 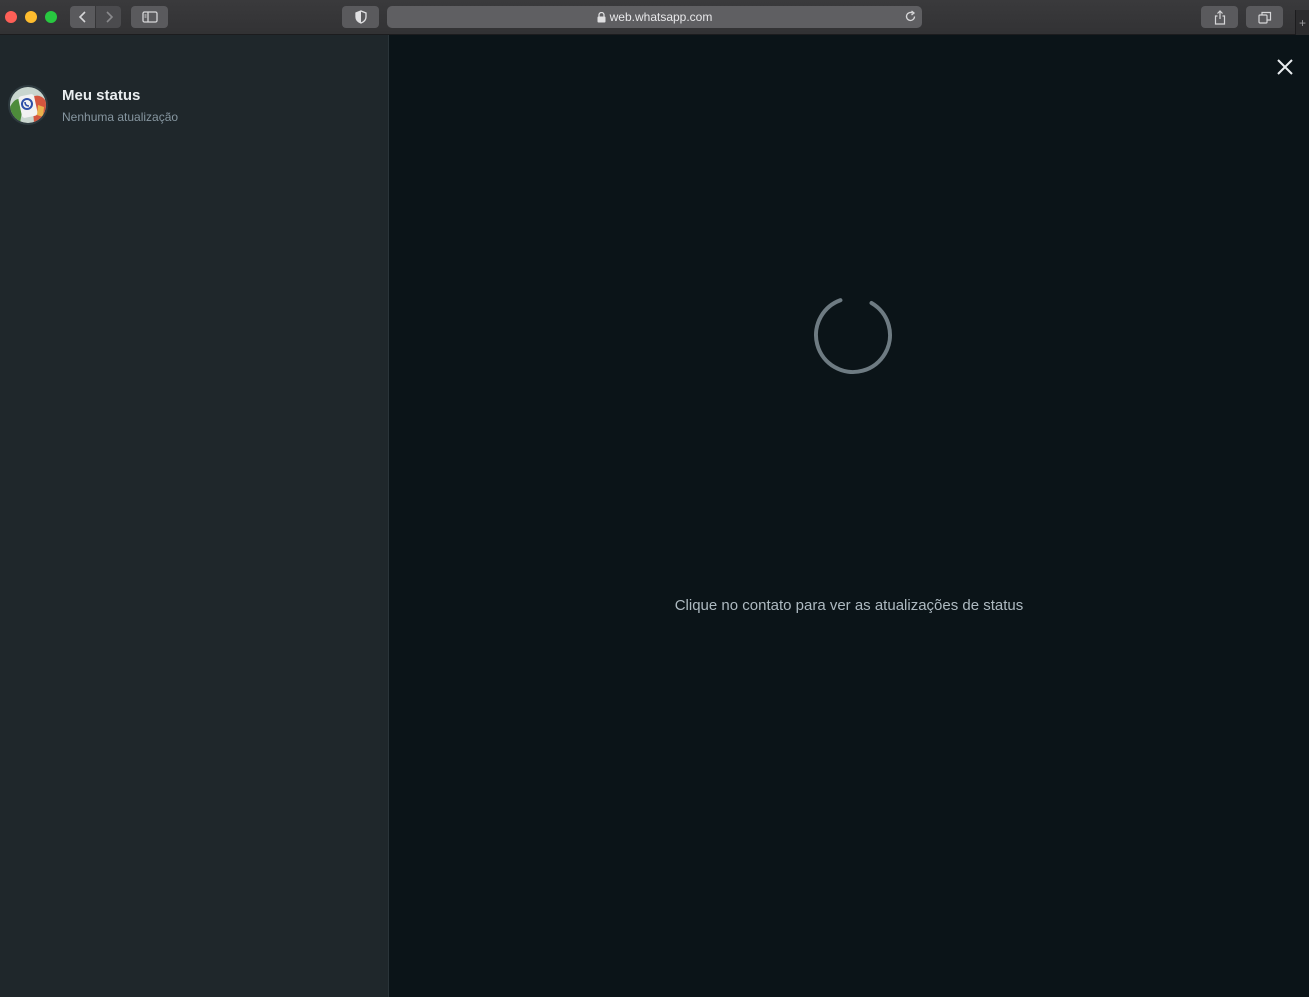 I want to click on spinner-icon, so click(x=853, y=335).